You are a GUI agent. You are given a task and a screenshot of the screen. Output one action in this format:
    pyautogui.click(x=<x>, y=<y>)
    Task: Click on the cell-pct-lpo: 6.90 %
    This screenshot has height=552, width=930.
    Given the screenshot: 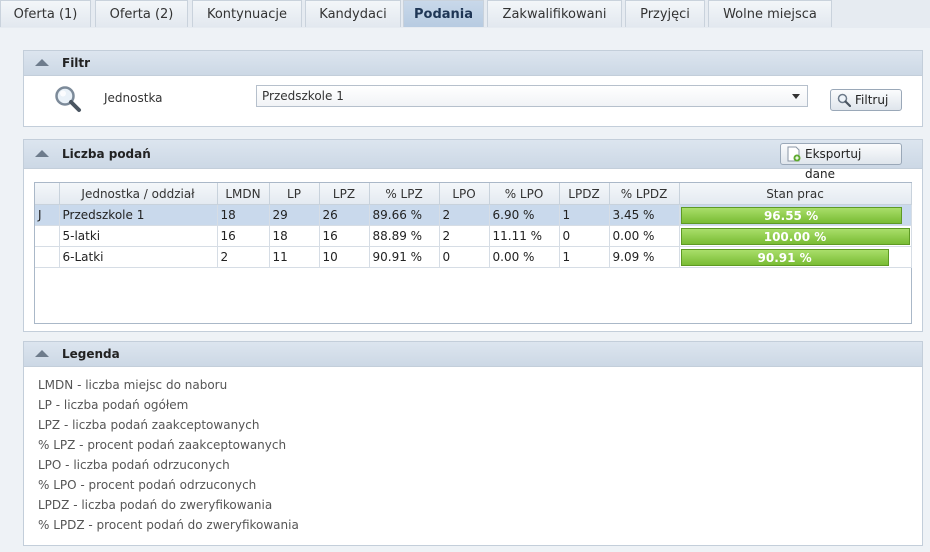 What is the action you would take?
    pyautogui.click(x=524, y=215)
    